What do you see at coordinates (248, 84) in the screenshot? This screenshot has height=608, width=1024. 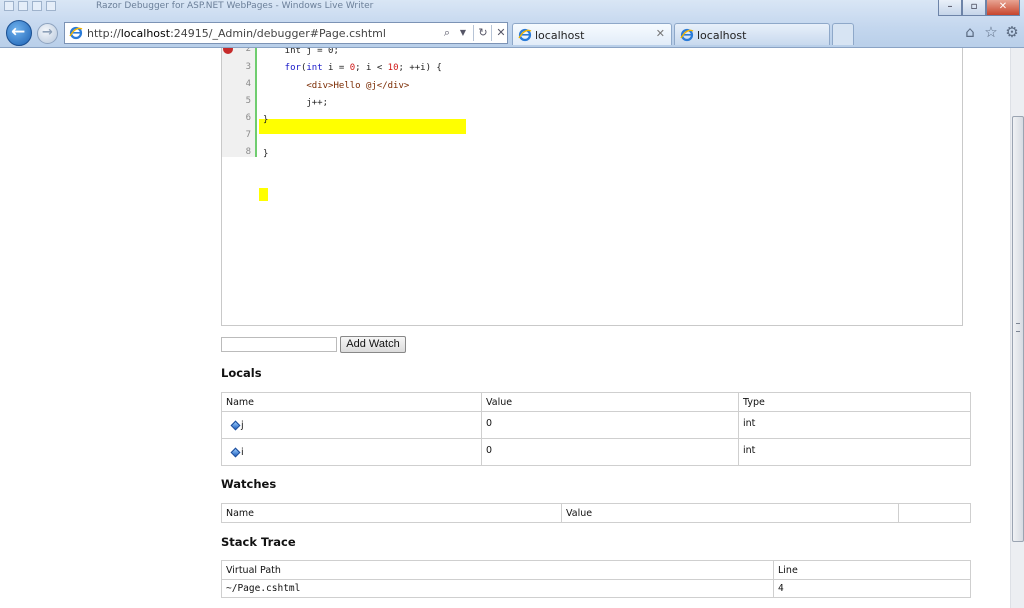 I see `line-number: 4` at bounding box center [248, 84].